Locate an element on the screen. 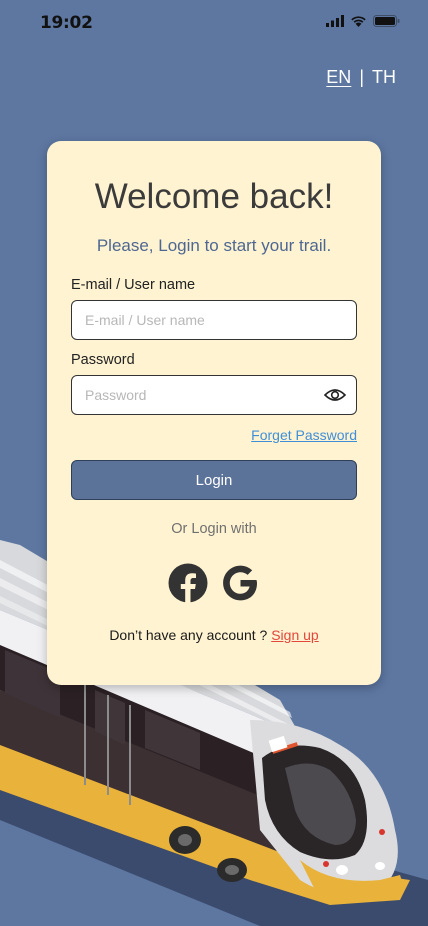  username-field-box is located at coordinates (214, 320).